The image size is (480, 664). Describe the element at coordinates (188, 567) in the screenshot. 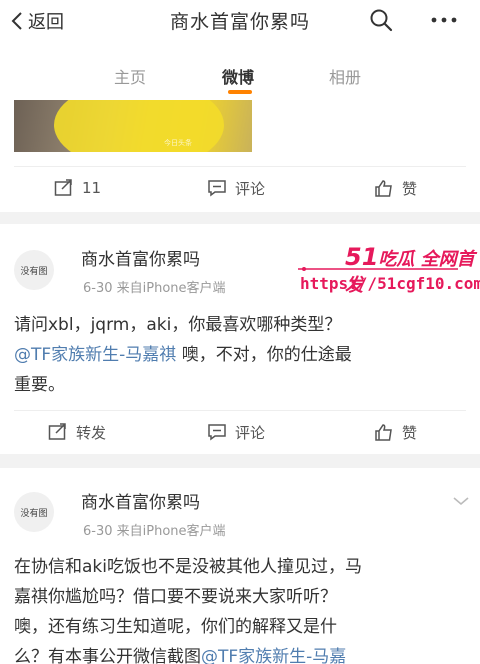

I see `post-text-line: 在协信和aki吃饭也不是没被其他人撞见过，马` at that location.